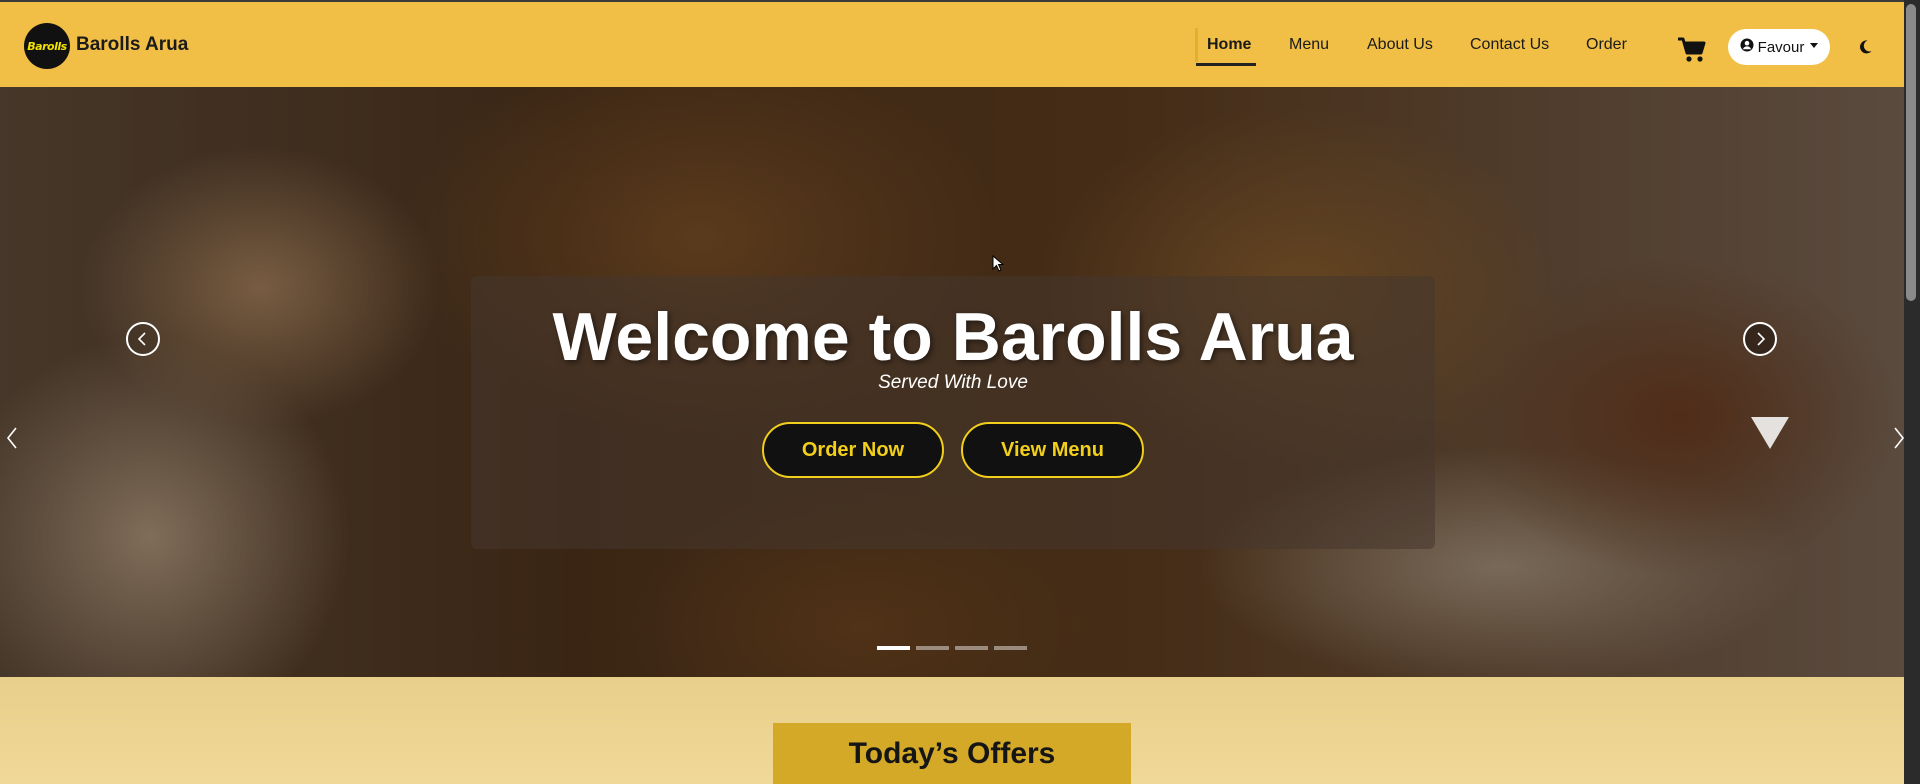 This screenshot has height=784, width=1920. Describe the element at coordinates (853, 450) in the screenshot. I see `order-now-button: Order Now` at that location.